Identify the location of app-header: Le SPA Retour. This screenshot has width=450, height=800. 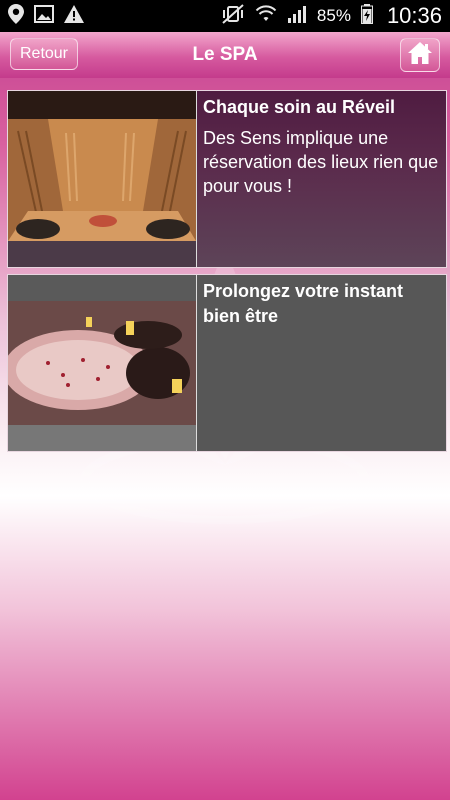
(225, 55).